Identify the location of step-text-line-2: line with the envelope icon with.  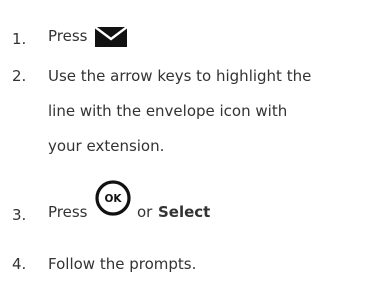
(168, 111).